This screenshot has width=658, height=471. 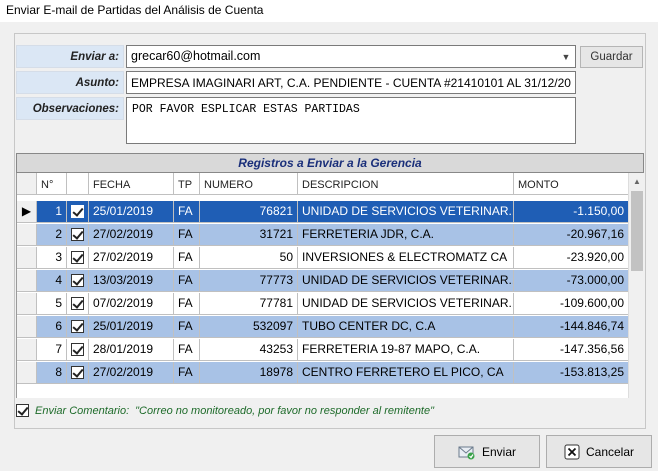 What do you see at coordinates (571, 281) in the screenshot?
I see `row-monto: -73.000,00` at bounding box center [571, 281].